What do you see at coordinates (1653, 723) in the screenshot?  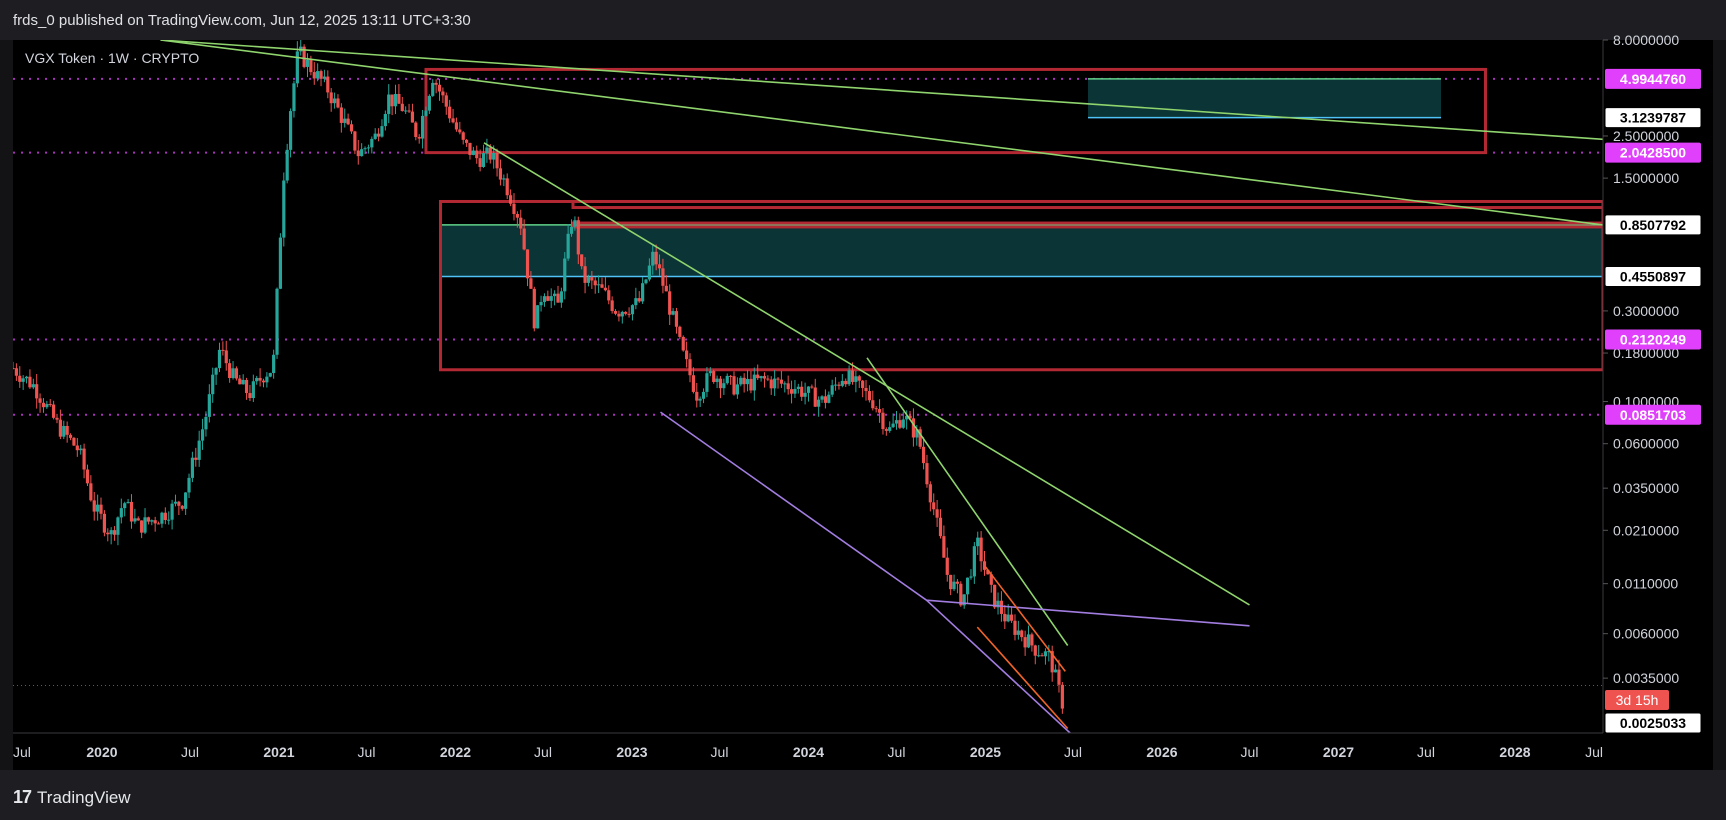 I see `price-tag: 0.0025033` at bounding box center [1653, 723].